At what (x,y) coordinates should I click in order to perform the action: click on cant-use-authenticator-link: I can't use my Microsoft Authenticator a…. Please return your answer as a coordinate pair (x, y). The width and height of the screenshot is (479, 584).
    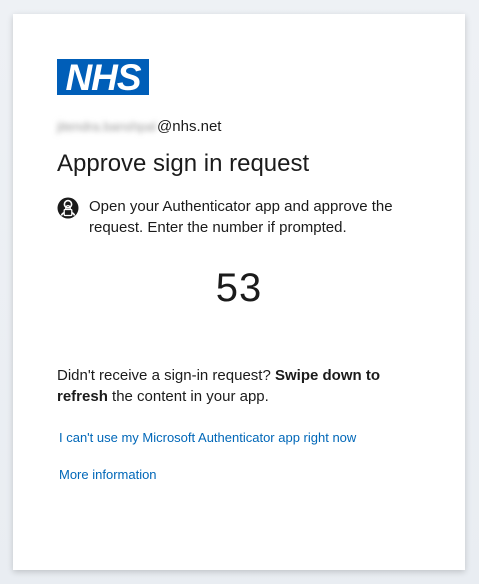
    Looking at the image, I should click on (207, 437).